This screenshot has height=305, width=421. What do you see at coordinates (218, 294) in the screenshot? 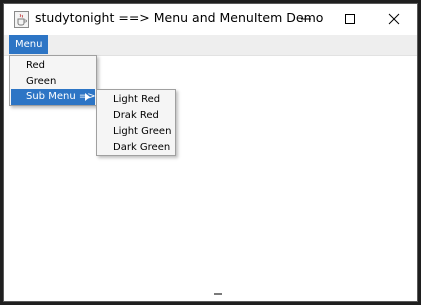
I see `resize-grip` at bounding box center [218, 294].